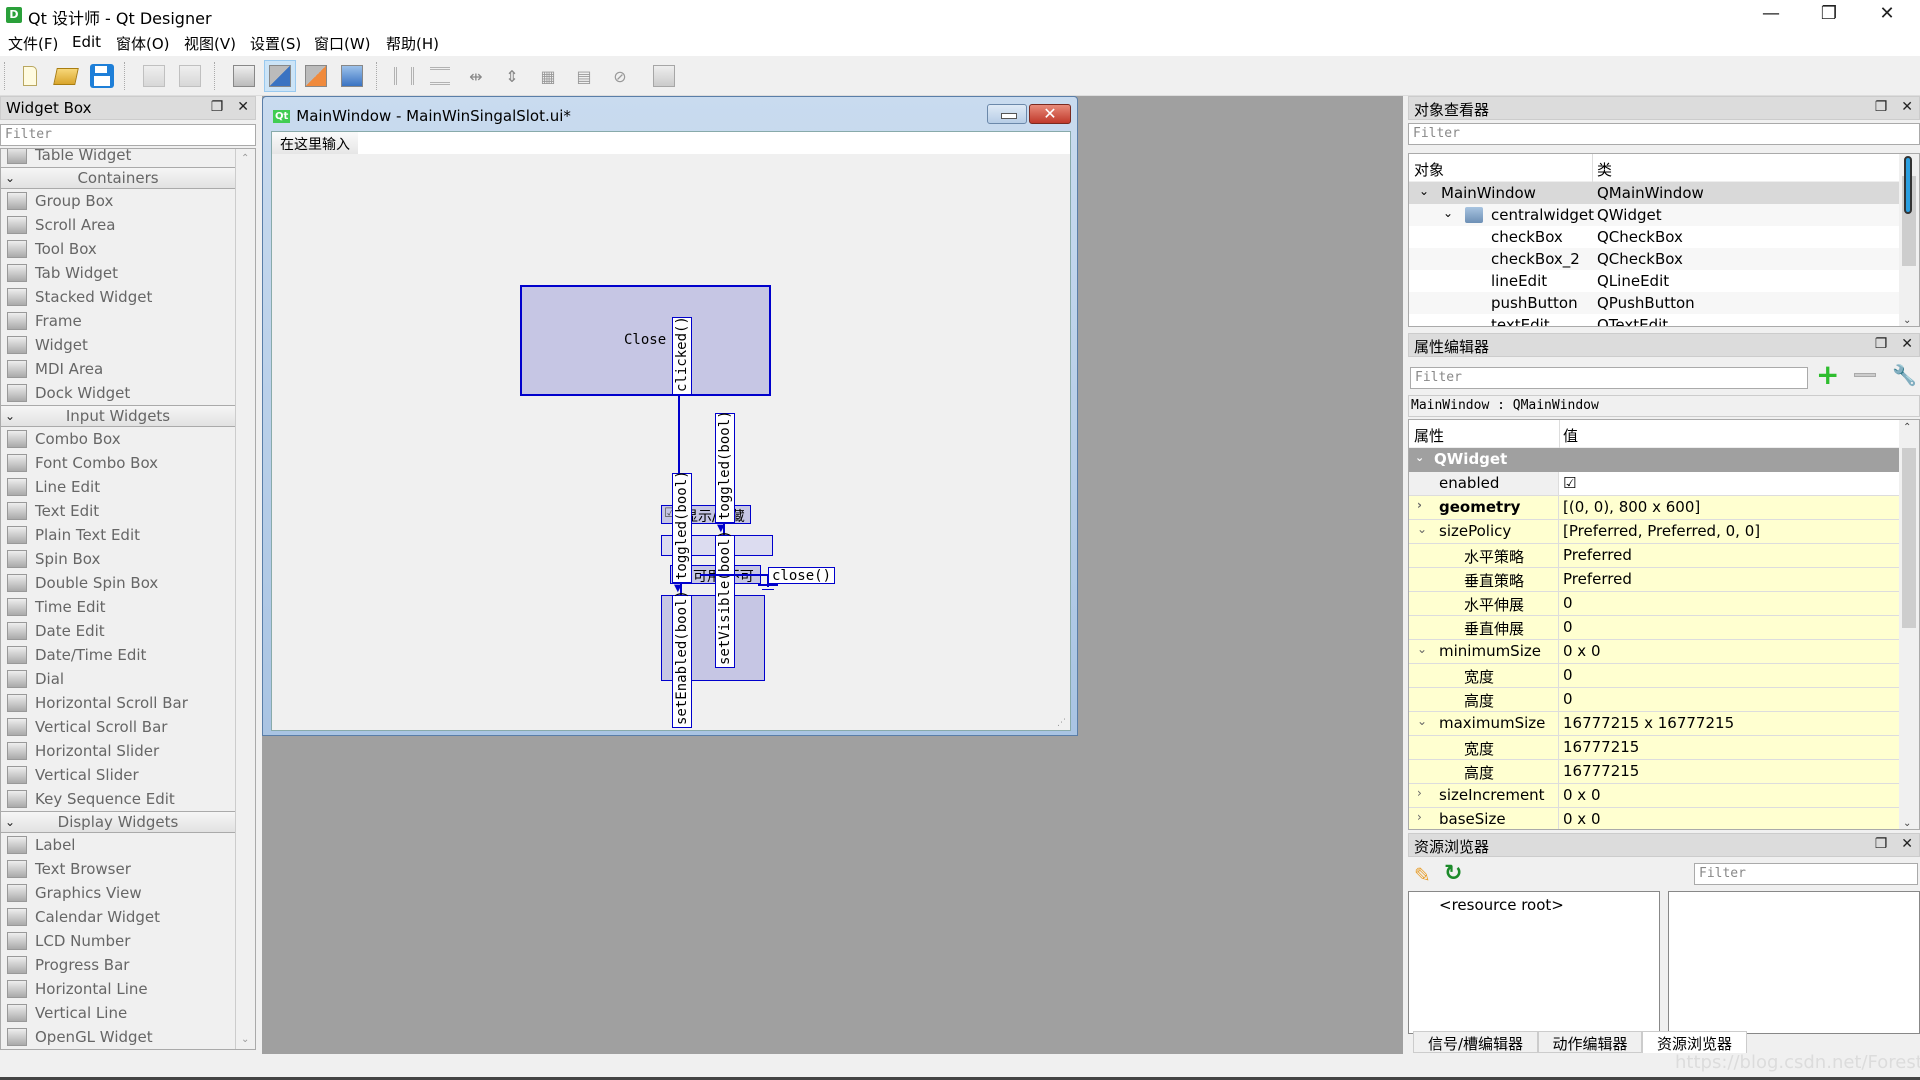  I want to click on widget-box-item: Dial, so click(128, 679).